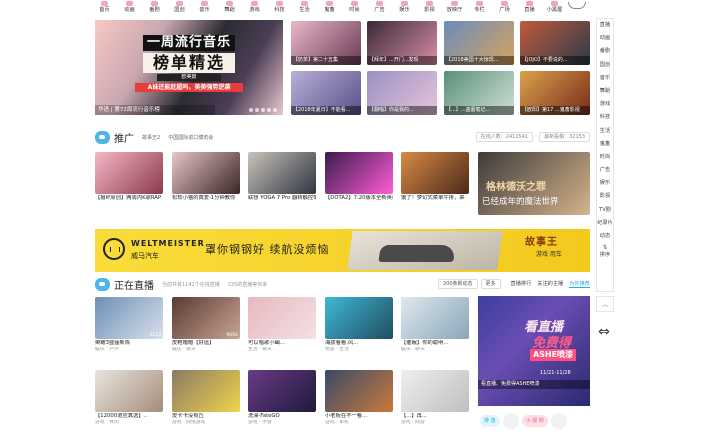  What do you see at coordinates (359, 325) in the screenshot?
I see `live-card: 海拔看看.风... 绘画 · 生活` at bounding box center [359, 325].